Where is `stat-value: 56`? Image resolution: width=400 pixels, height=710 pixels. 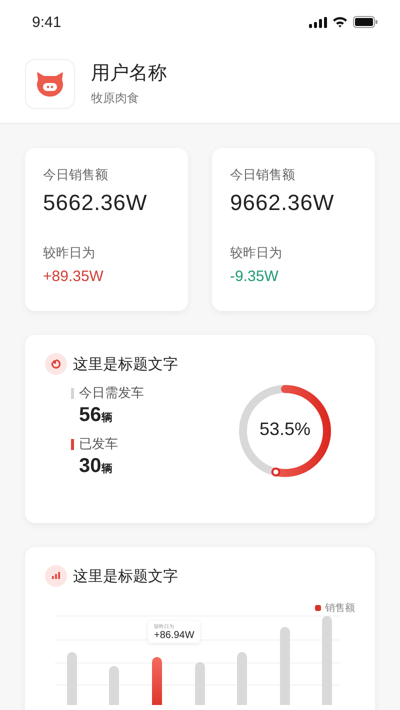
stat-value: 56 is located at coordinates (90, 415).